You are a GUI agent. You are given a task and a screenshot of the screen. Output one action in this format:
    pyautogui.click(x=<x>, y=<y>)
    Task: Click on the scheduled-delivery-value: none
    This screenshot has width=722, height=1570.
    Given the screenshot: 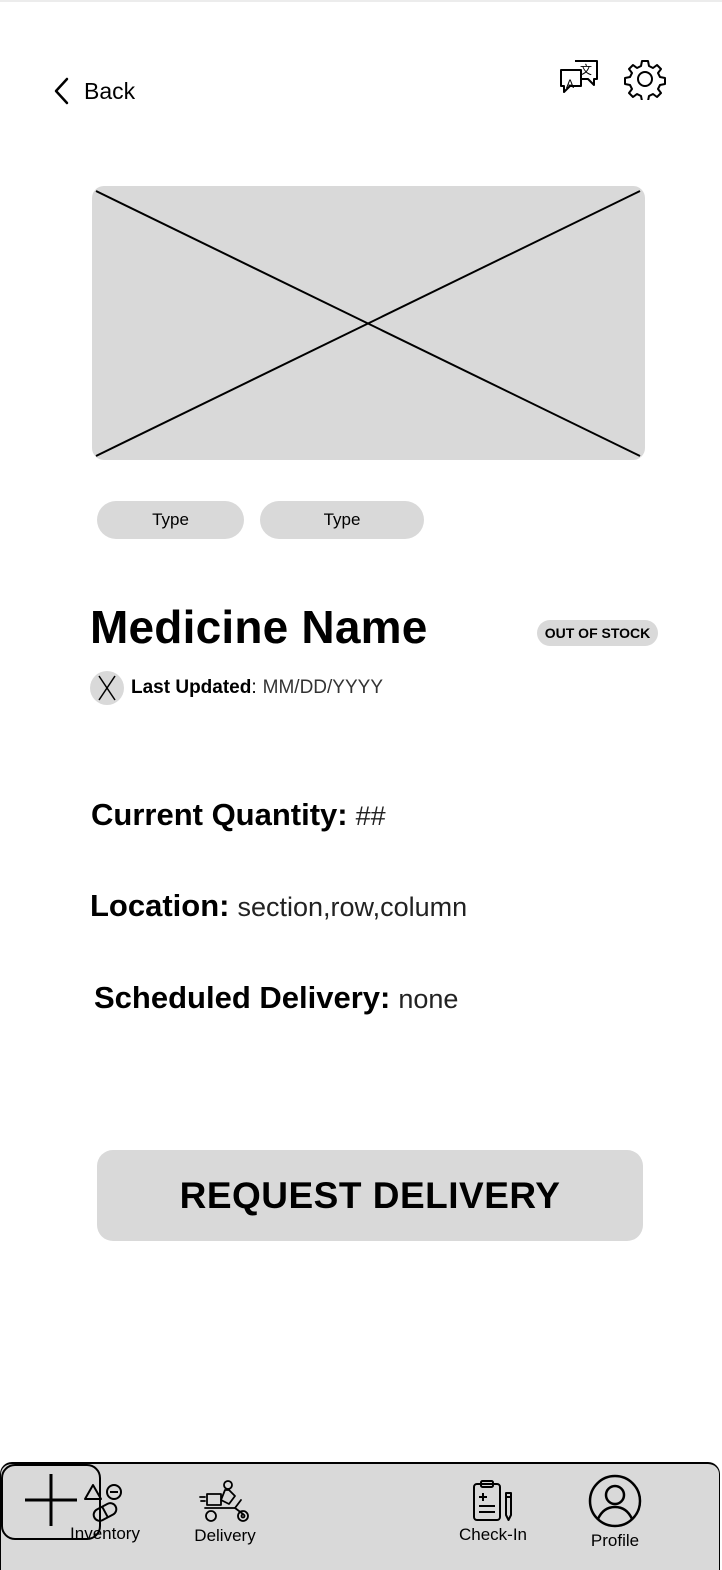 What is the action you would take?
    pyautogui.click(x=428, y=999)
    